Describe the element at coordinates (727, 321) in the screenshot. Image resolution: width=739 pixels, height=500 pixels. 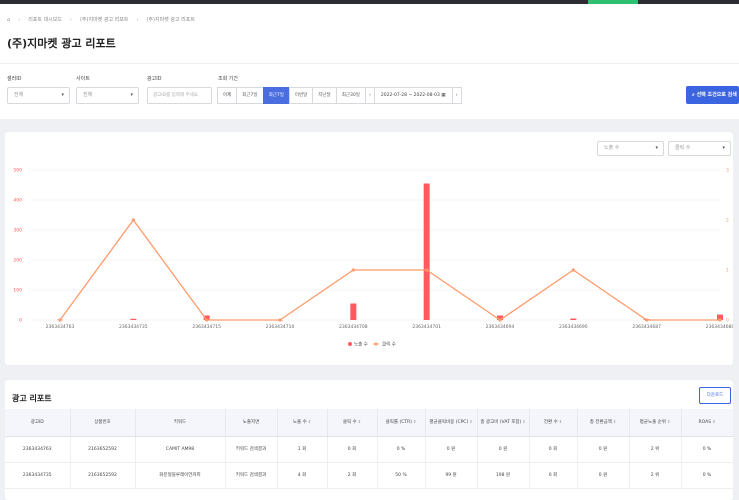
I see `y-right-tick-label: 0` at that location.